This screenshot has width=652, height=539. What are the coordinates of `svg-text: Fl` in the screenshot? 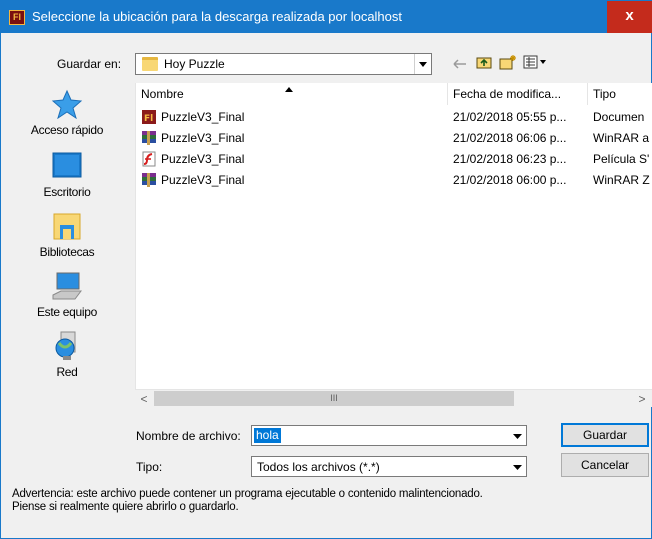 It's located at (148, 119).